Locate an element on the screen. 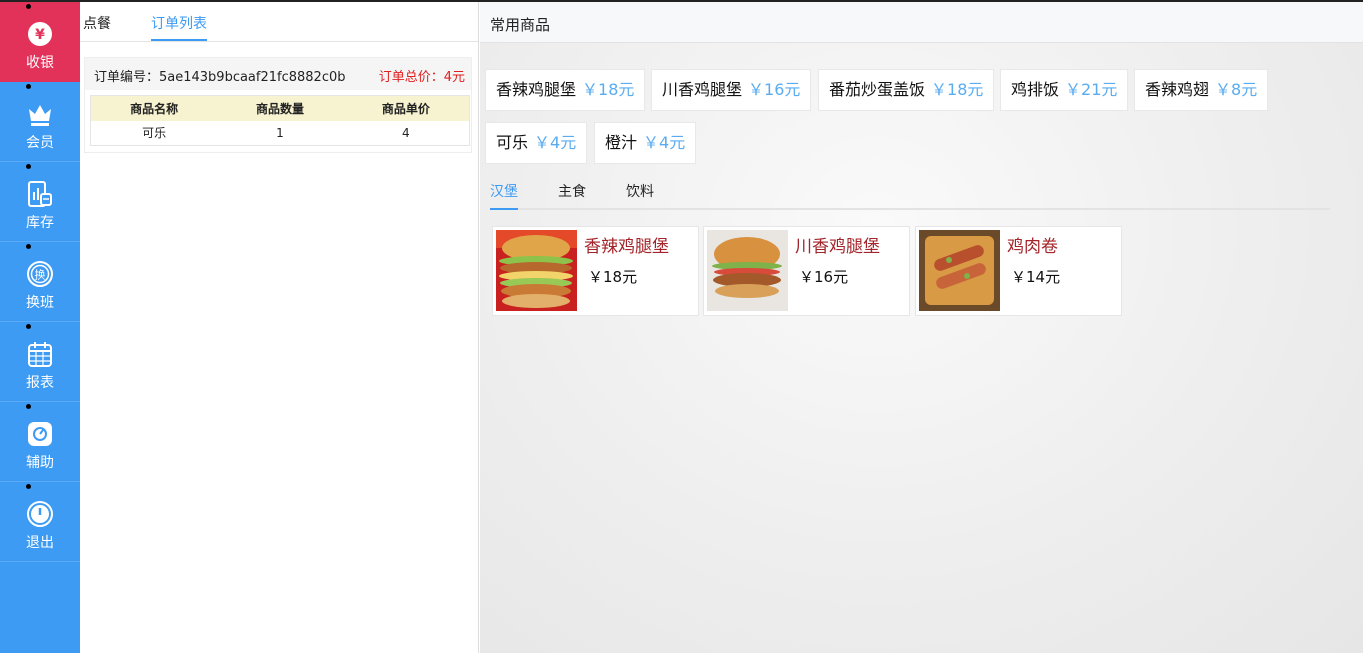  column-header: 商品名称 is located at coordinates (154, 108).